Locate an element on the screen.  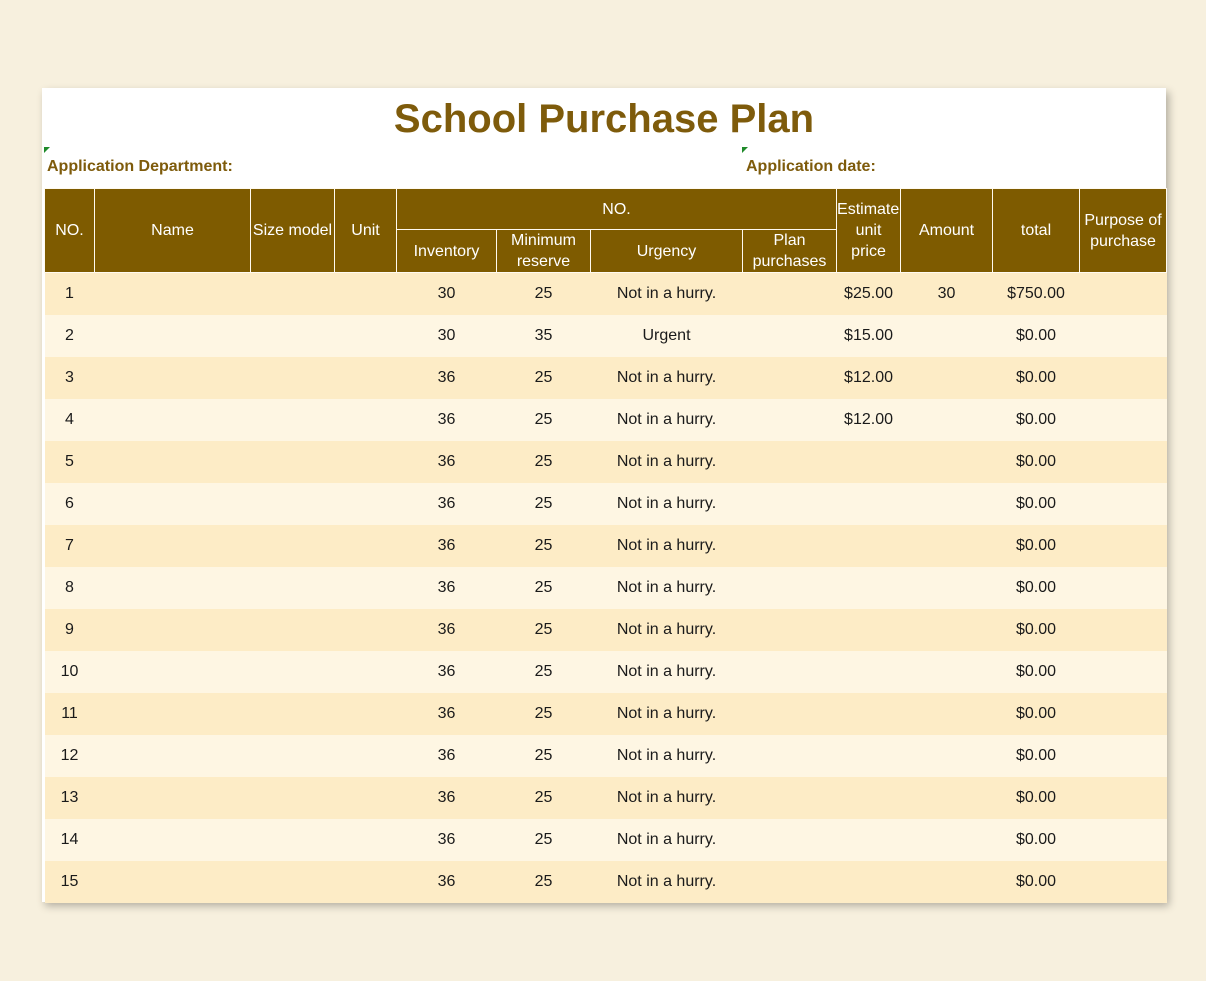
table-row: 5 36 25 Not in a hurry. $0.00 is located at coordinates (605, 462).